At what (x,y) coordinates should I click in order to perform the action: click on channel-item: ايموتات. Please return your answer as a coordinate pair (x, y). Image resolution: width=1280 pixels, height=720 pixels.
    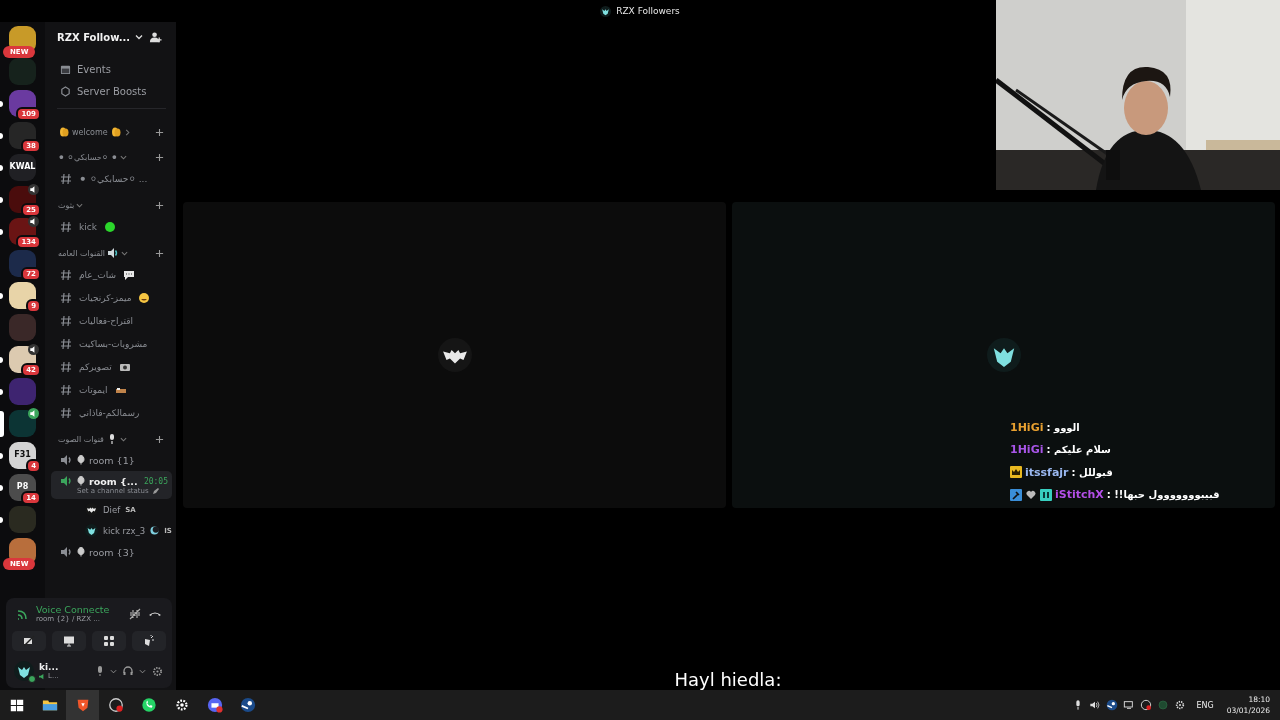
    Looking at the image, I should click on (111, 389).